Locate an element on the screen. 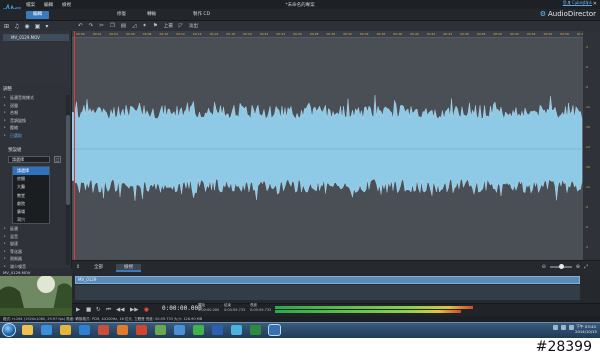  tab-restore: 修復 is located at coordinates (121, 15).